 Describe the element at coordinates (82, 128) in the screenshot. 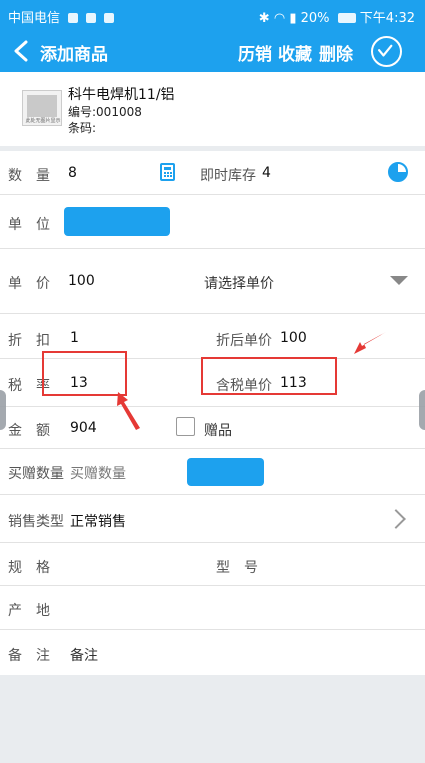

I see `product-barcode: 条码:` at that location.